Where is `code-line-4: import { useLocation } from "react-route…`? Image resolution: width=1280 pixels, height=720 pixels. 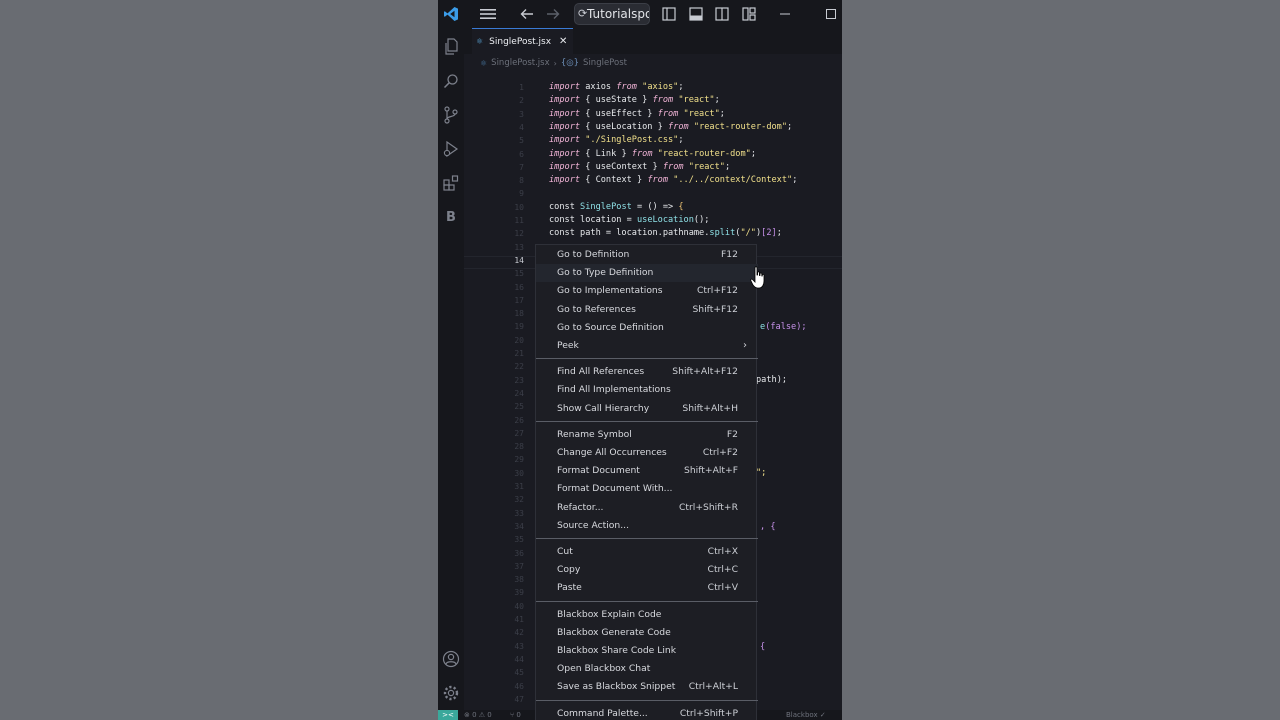 code-line-4: import { useLocation } from "react-route… is located at coordinates (670, 127).